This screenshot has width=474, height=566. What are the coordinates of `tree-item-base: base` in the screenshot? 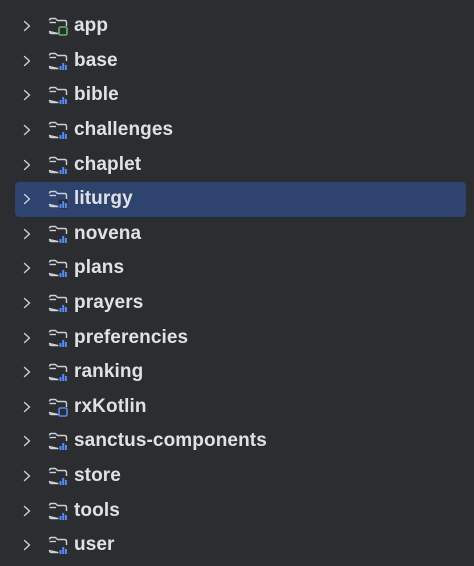 It's located at (237, 61).